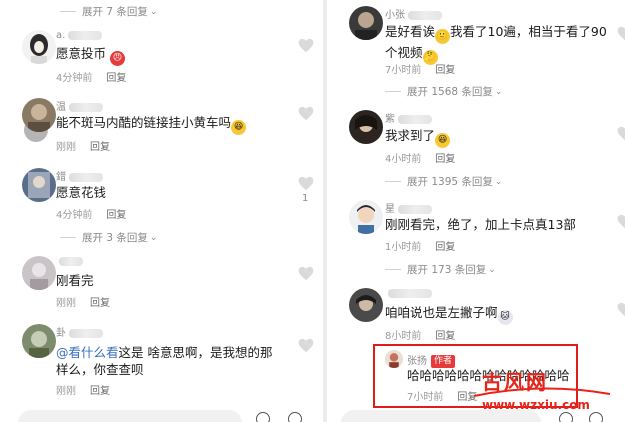 This screenshot has width=625, height=422. What do you see at coordinates (515, 382) in the screenshot?
I see `watermark-title: 古风网` at bounding box center [515, 382].